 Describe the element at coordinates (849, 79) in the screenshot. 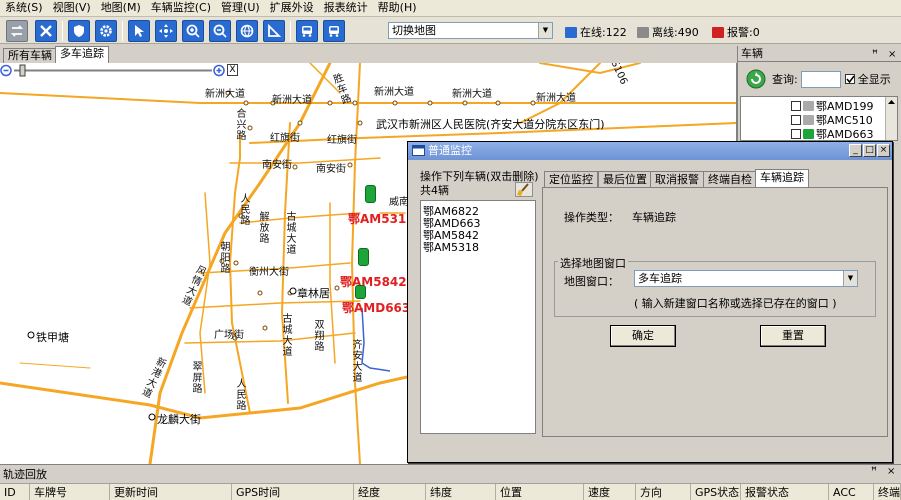

I see `show-all-checkbox` at that location.